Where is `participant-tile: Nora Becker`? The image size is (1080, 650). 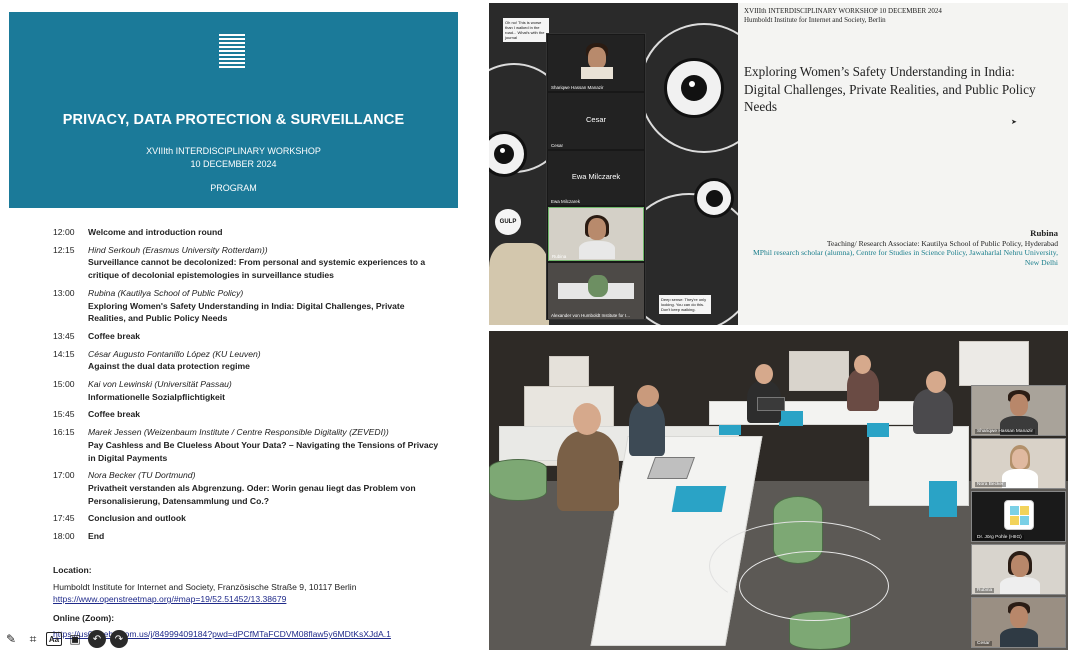
participant-tile: Nora Becker is located at coordinates (1018, 463).